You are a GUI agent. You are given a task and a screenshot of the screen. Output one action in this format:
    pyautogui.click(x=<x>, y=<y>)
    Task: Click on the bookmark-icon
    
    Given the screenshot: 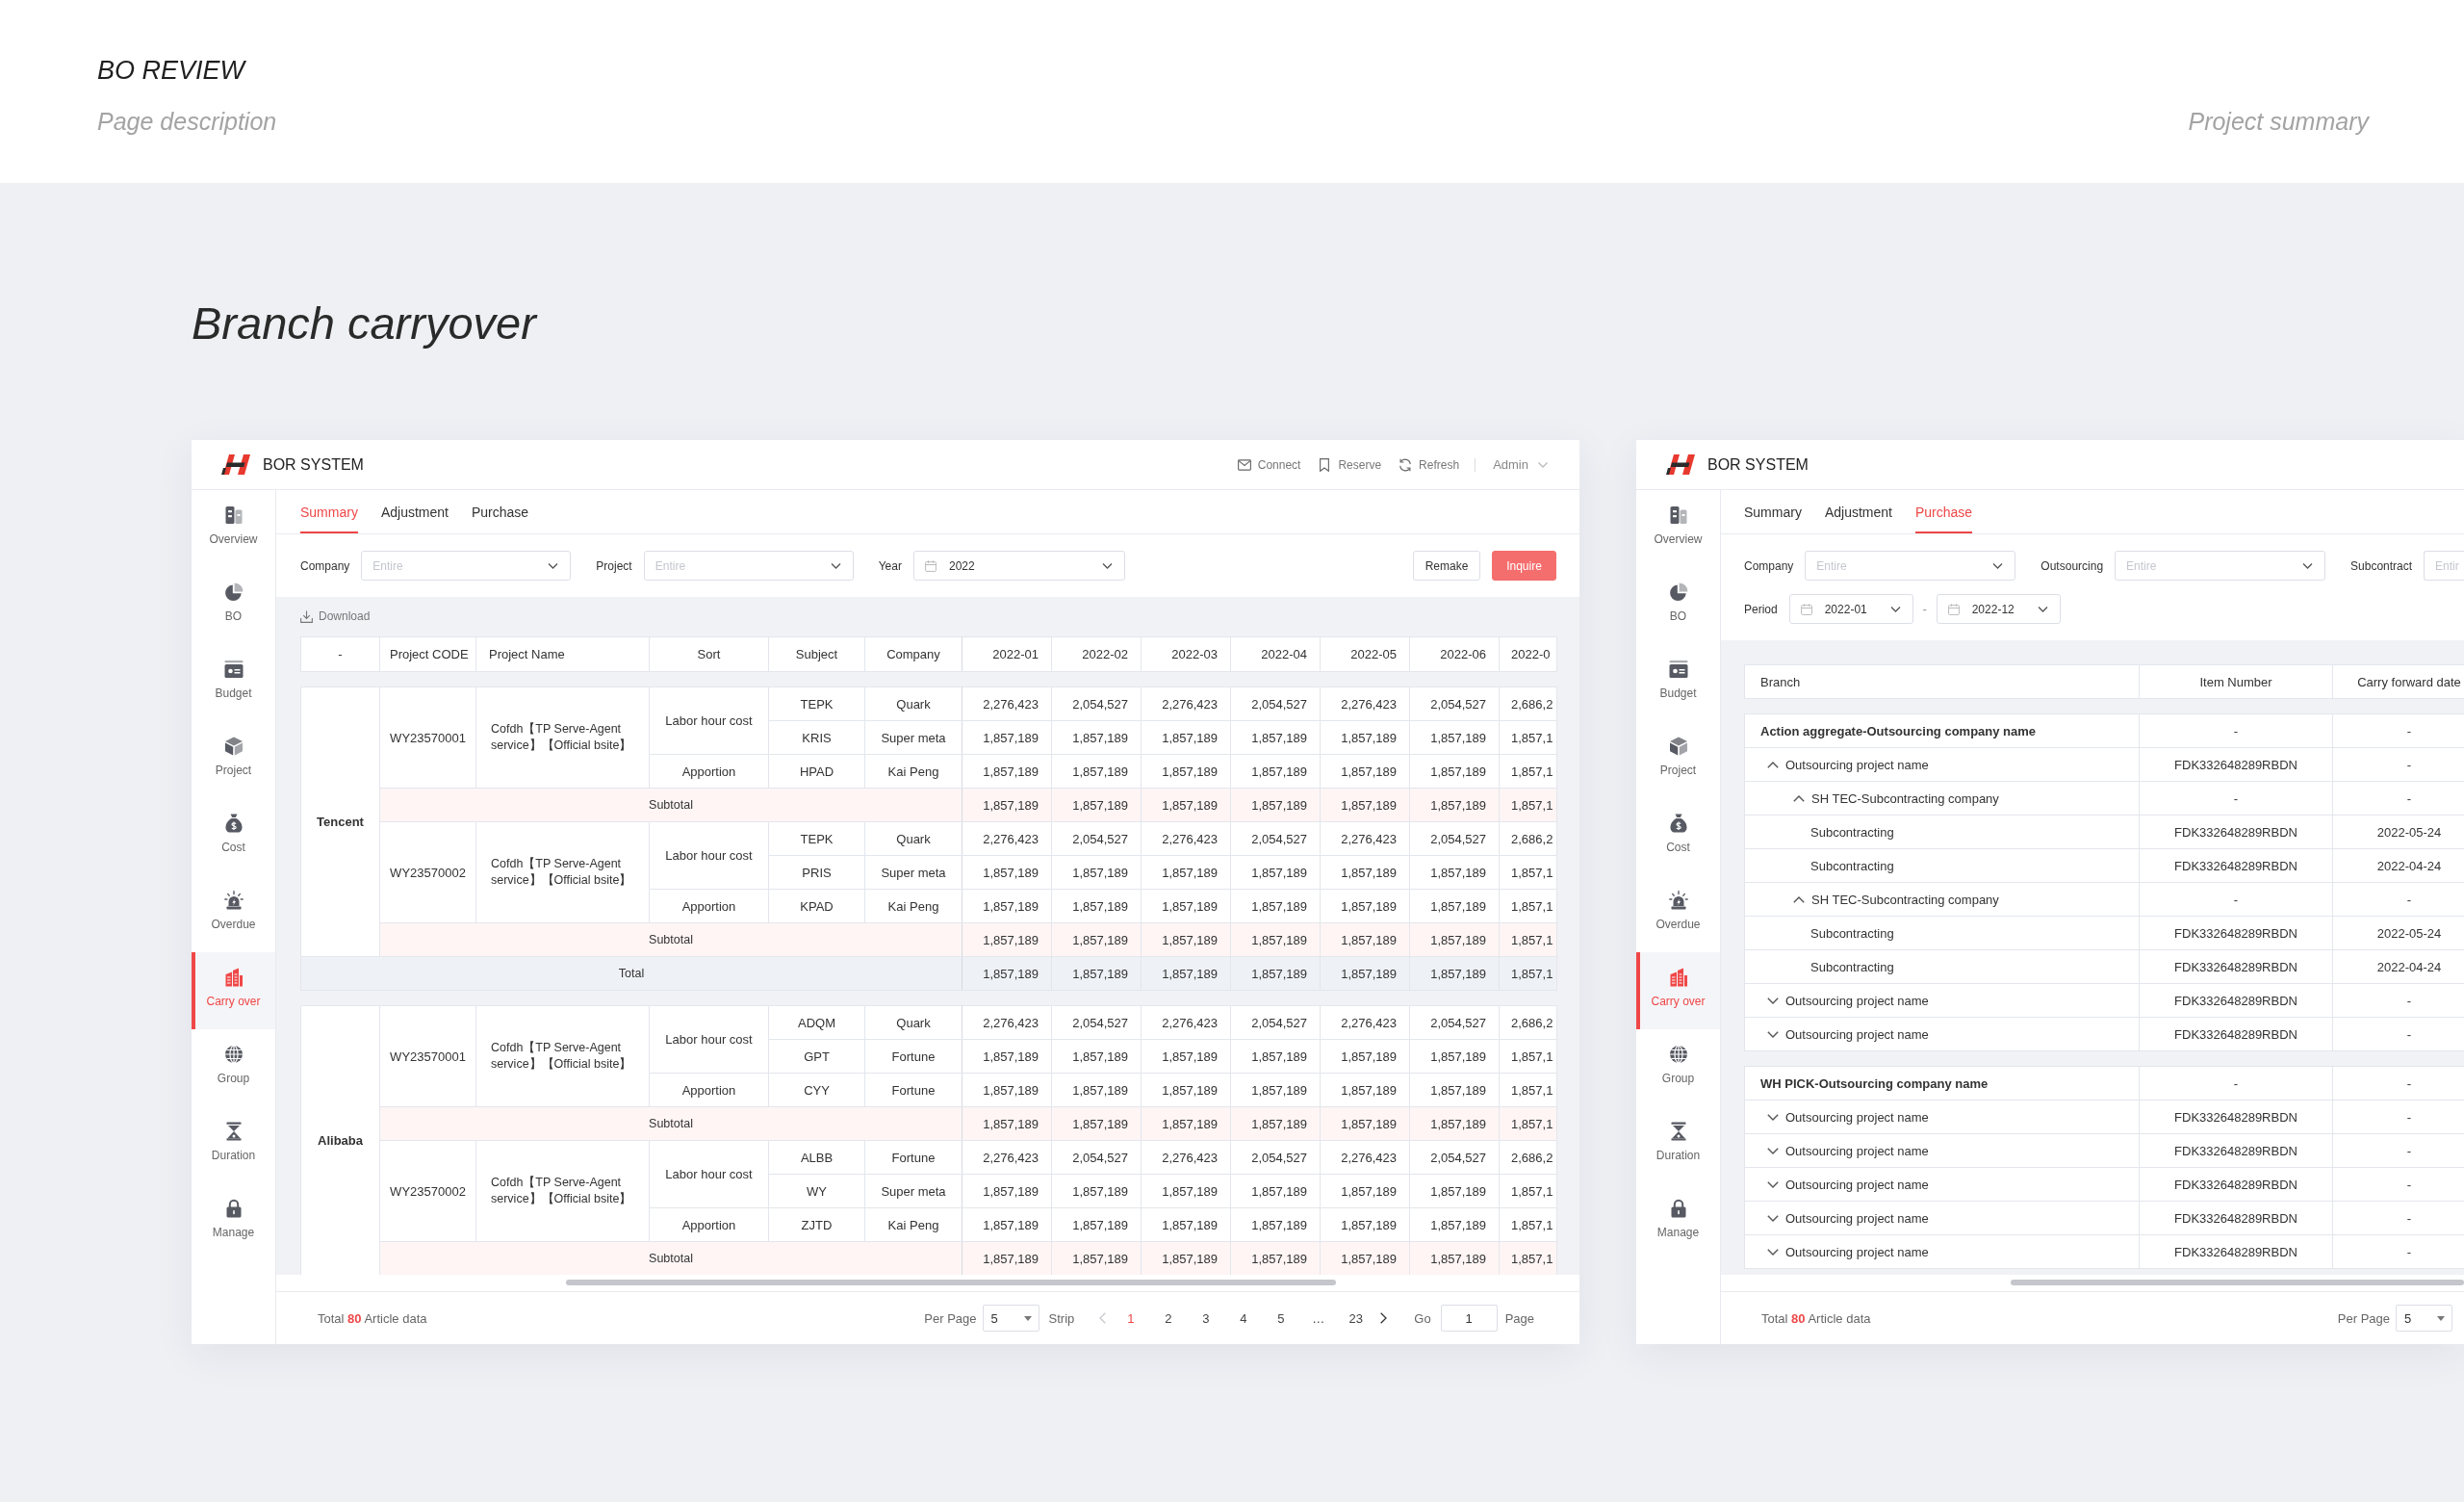 What is the action you would take?
    pyautogui.click(x=1325, y=464)
    